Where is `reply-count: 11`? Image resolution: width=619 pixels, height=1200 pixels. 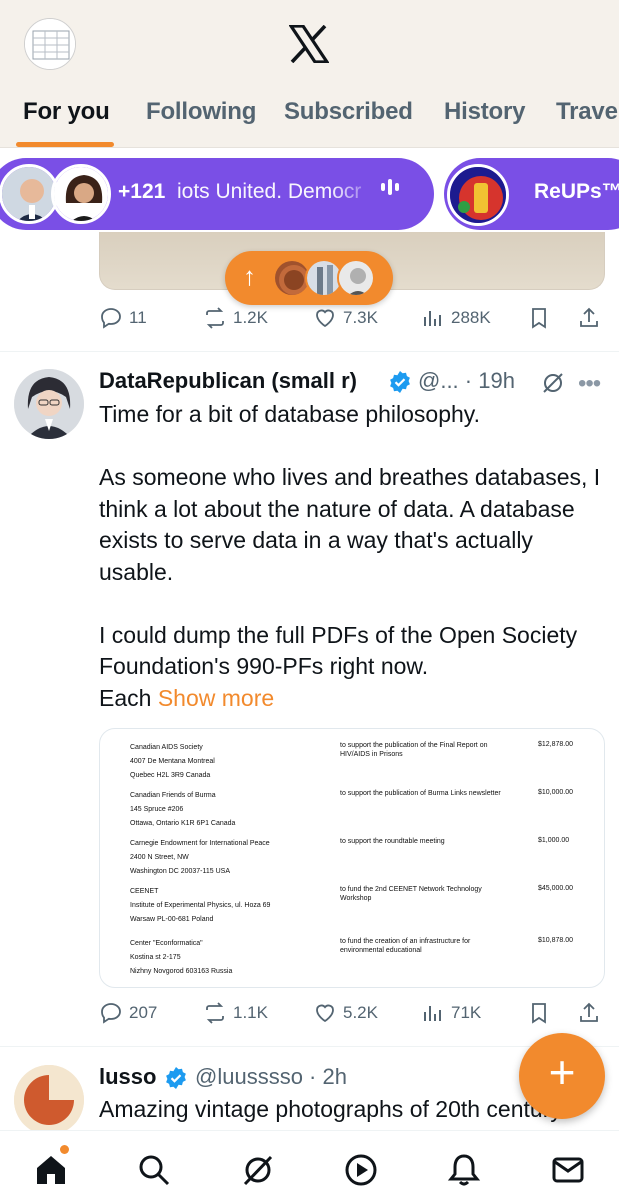 reply-count: 11 is located at coordinates (138, 317).